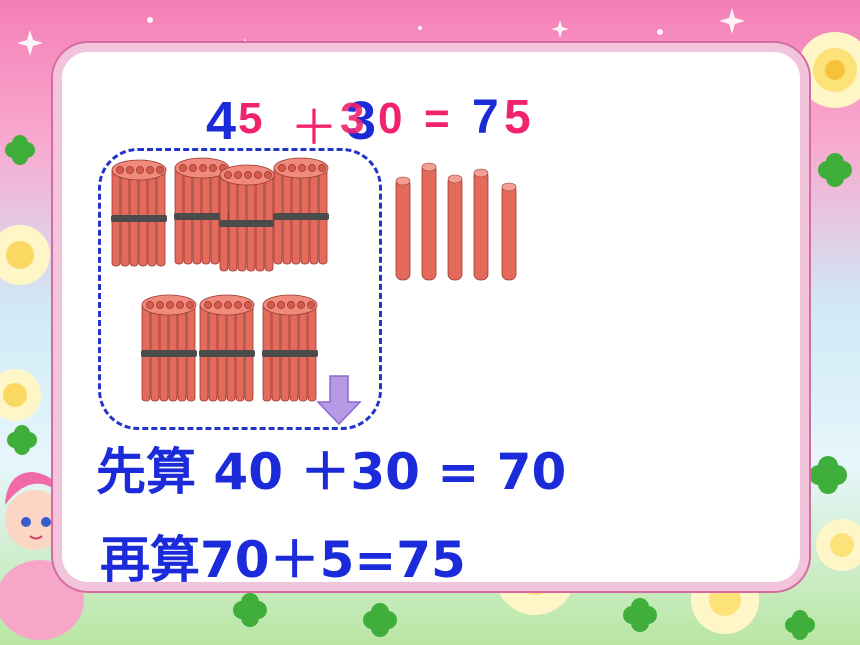 This screenshot has width=860, height=645. What do you see at coordinates (283, 560) in the screenshot?
I see `step-two-text: 再算70＋5=75` at bounding box center [283, 560].